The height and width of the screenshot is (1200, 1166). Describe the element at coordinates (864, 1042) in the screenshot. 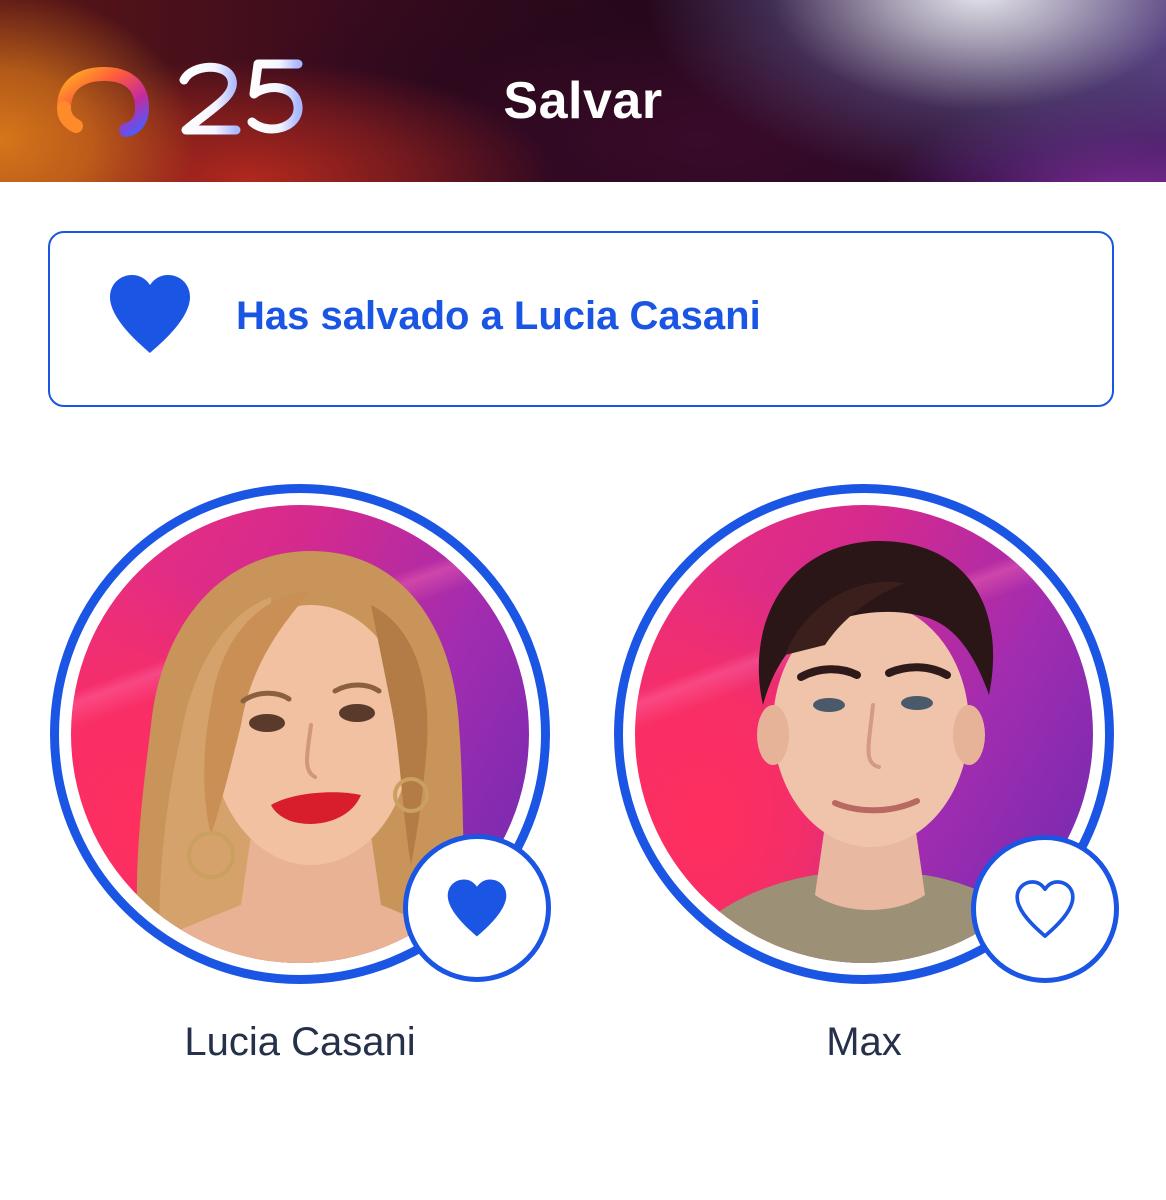

I see `contestant-name: Max` at that location.